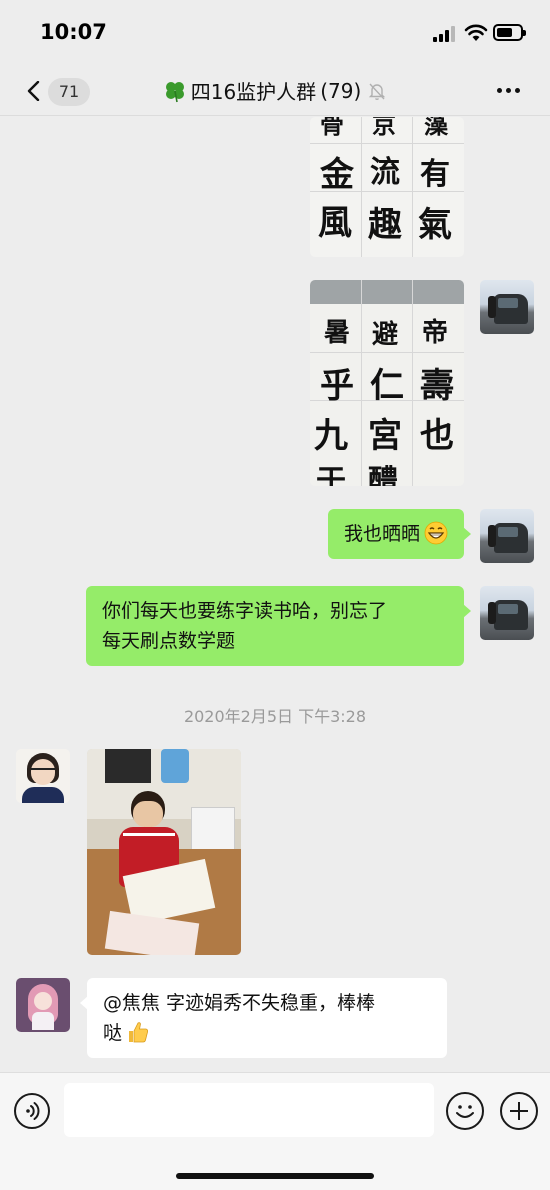 The height and width of the screenshot is (1190, 550). What do you see at coordinates (437, 386) in the screenshot?
I see `calligraphy-char: 壽` at bounding box center [437, 386].